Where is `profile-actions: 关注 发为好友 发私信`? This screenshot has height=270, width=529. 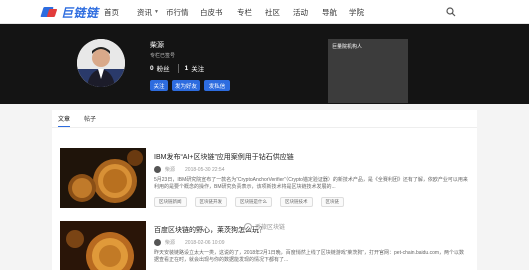
profile-actions: 关注 发为好友 发私信 is located at coordinates (192, 85).